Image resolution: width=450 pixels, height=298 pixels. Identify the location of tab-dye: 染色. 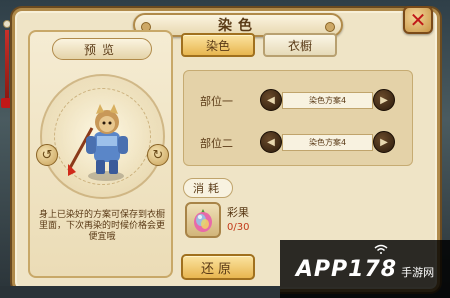
(218, 45).